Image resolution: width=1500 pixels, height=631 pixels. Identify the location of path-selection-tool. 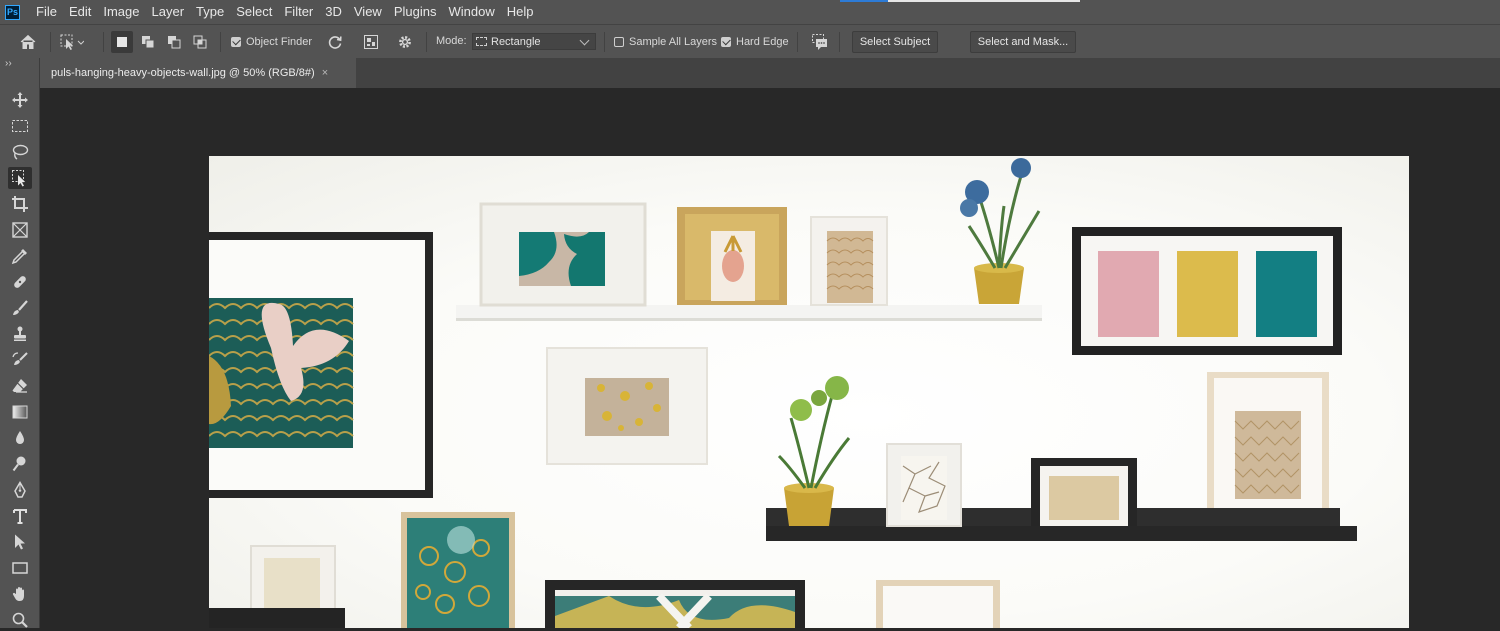
(20, 542).